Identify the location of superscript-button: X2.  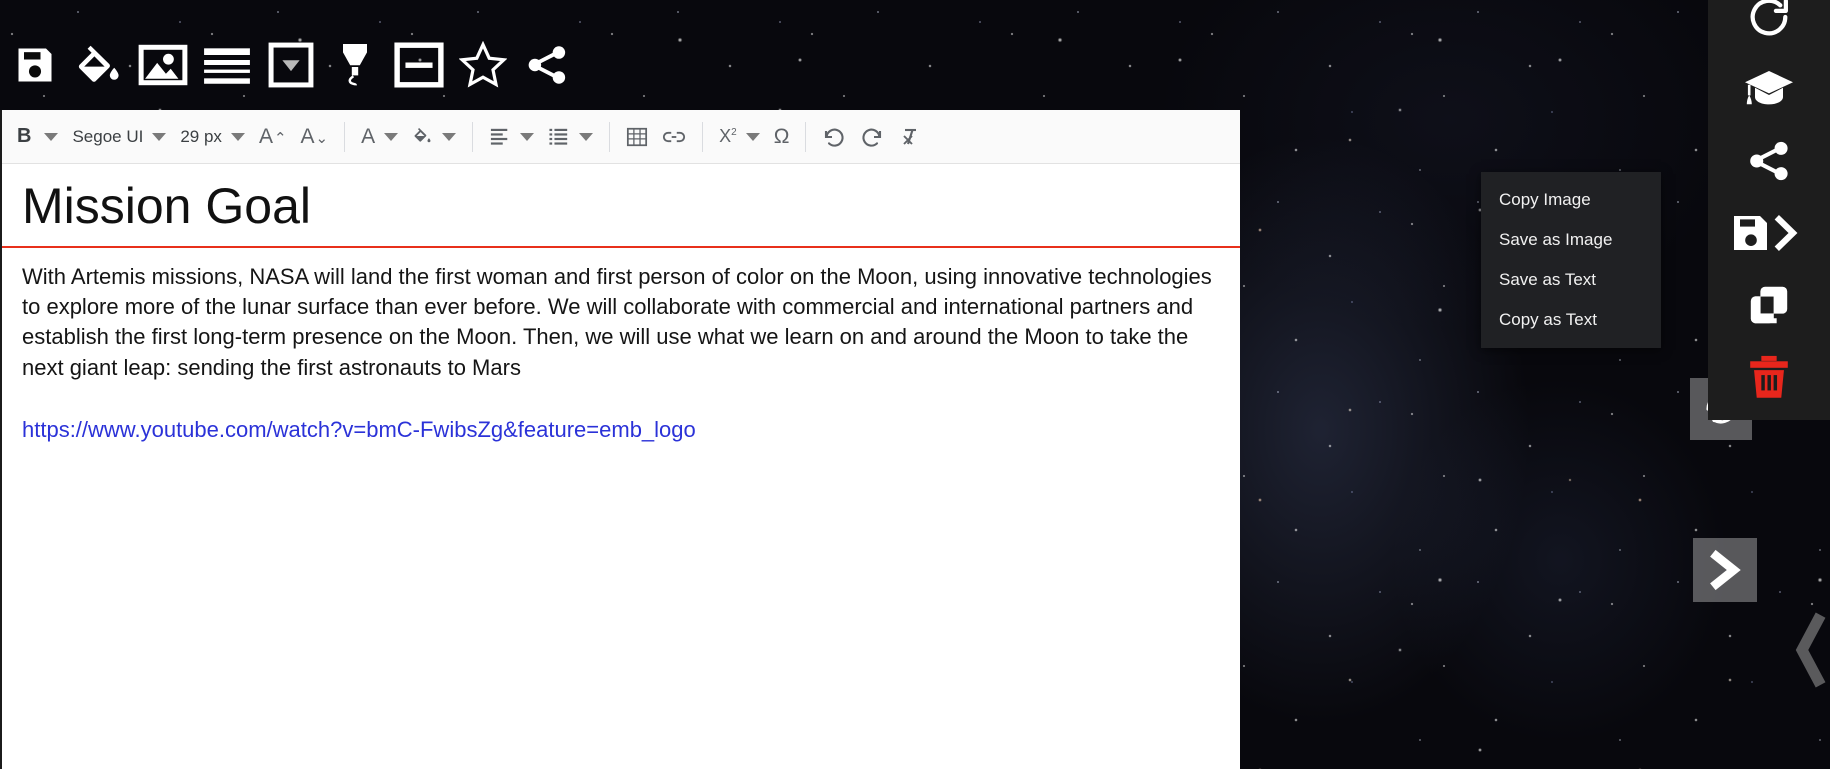
(739, 137).